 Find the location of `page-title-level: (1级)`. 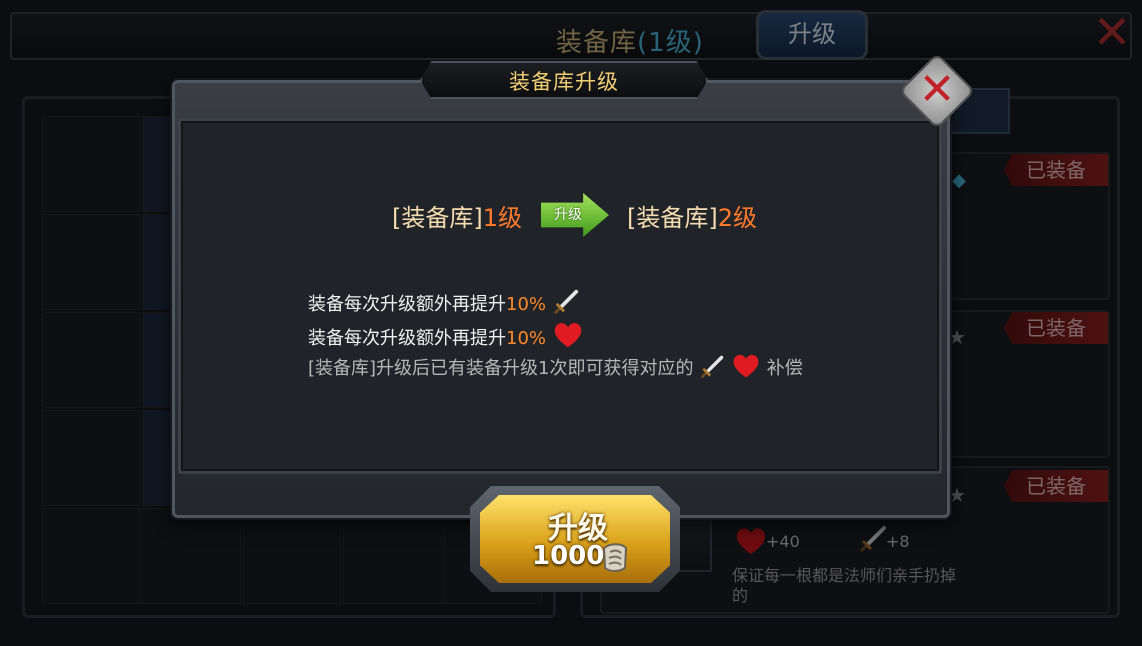

page-title-level: (1级) is located at coordinates (670, 43).